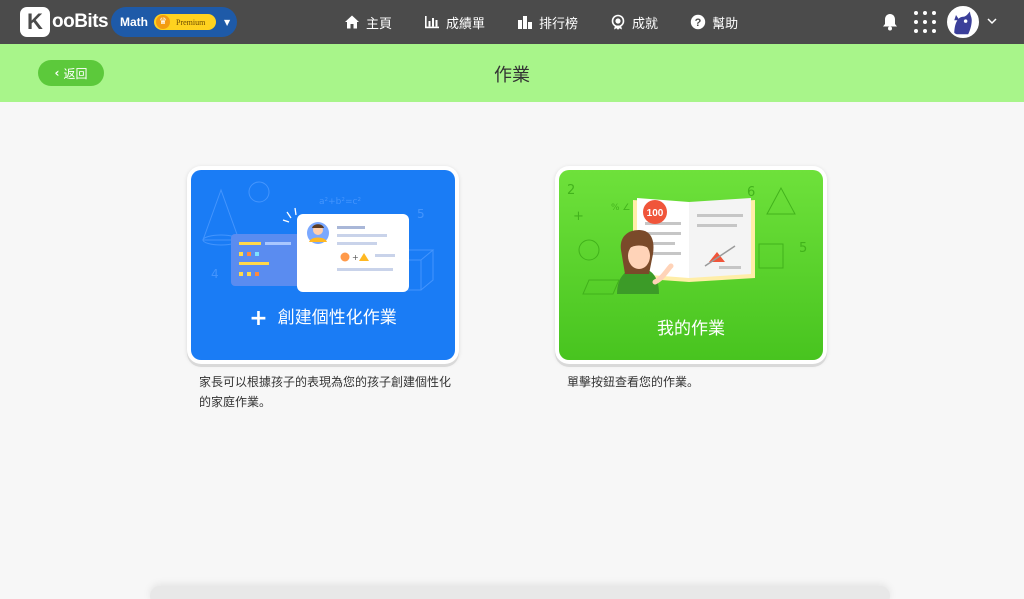  I want to click on main-nav: 主頁 成績單 排行榜 成就 ? 幫助, so click(541, 22).